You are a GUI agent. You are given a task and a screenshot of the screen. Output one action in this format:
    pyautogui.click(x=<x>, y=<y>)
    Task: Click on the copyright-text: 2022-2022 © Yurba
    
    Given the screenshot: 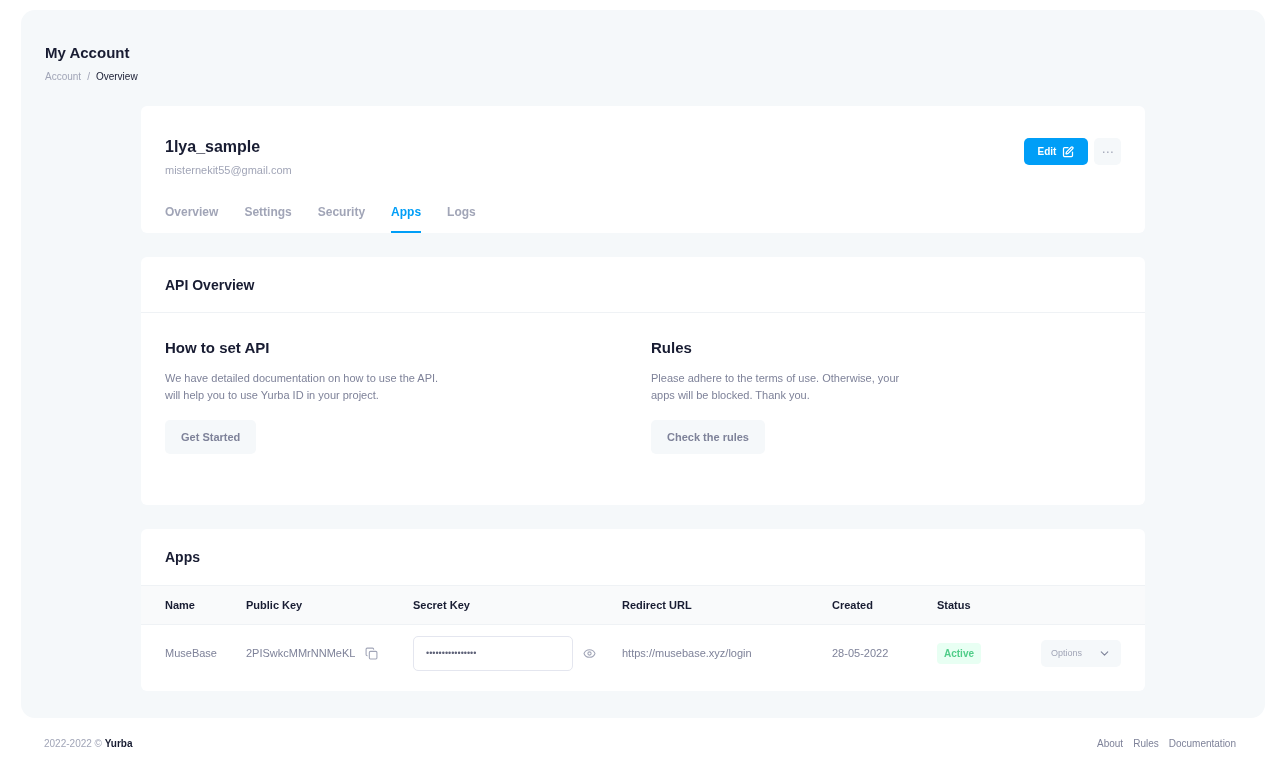 What is the action you would take?
    pyautogui.click(x=88, y=743)
    